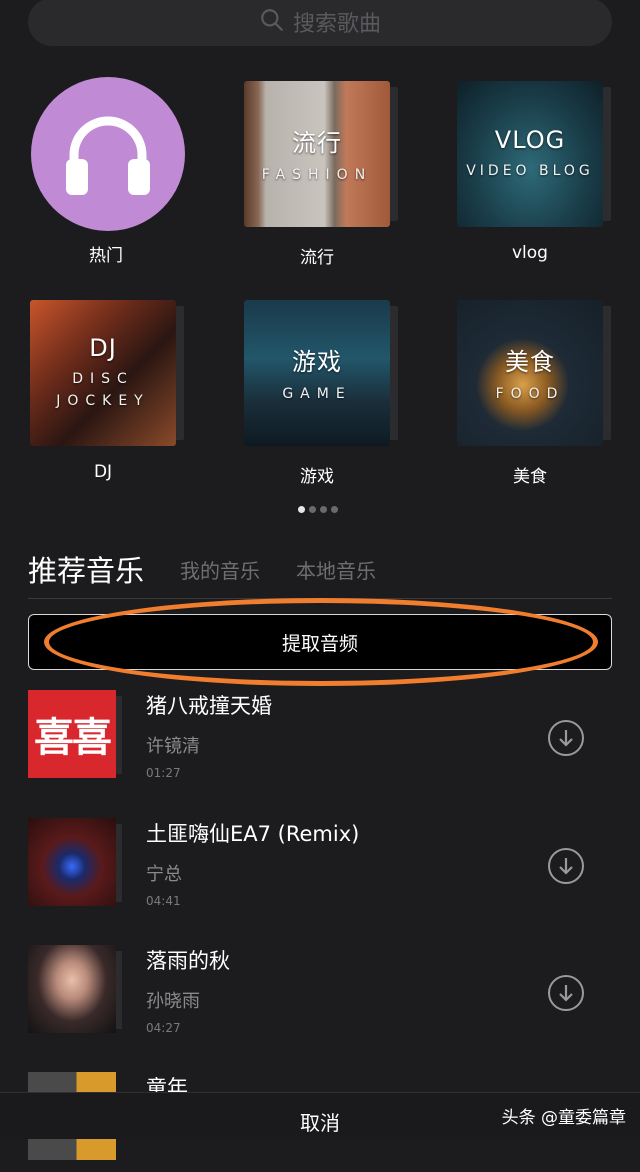  Describe the element at coordinates (163, 901) in the screenshot. I see `song-duration: 04:41` at that location.